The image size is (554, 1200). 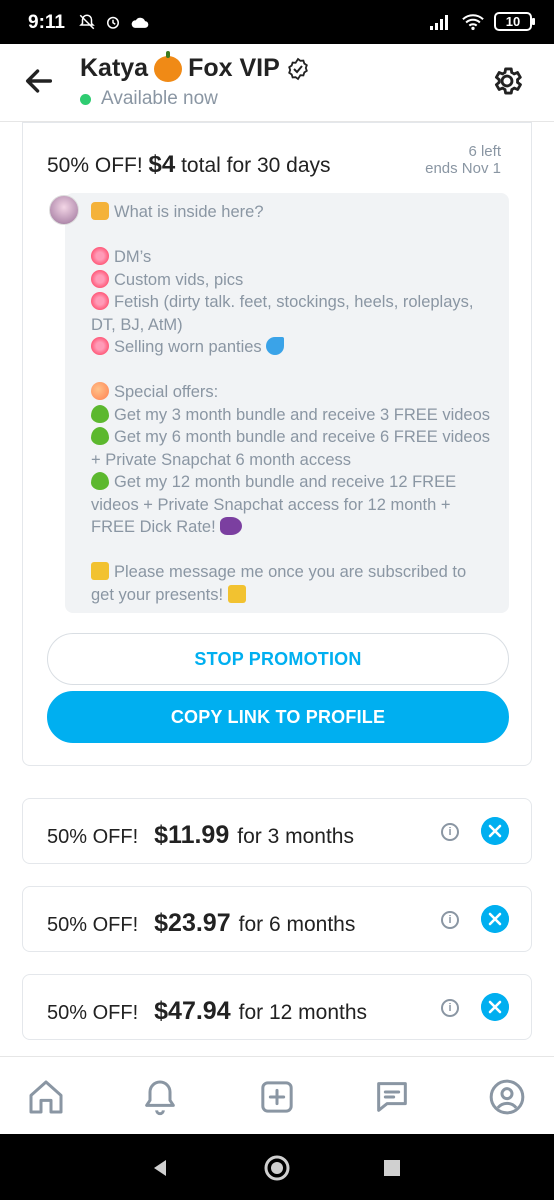 I want to click on system-home-icon, so click(x=277, y=1168).